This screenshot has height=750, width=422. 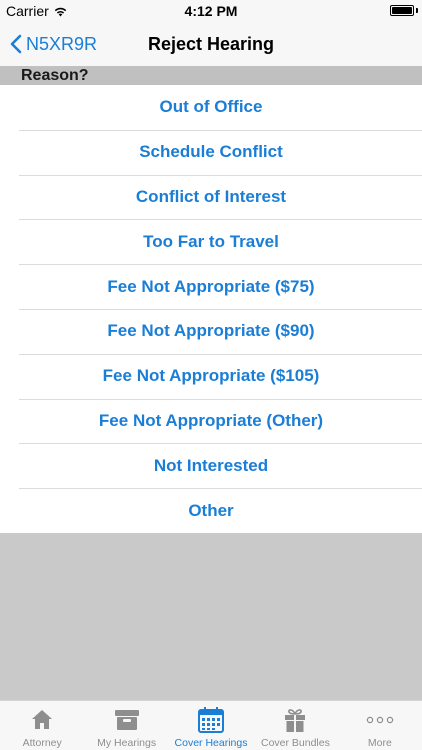 I want to click on tab-label: Attorney, so click(x=42, y=743).